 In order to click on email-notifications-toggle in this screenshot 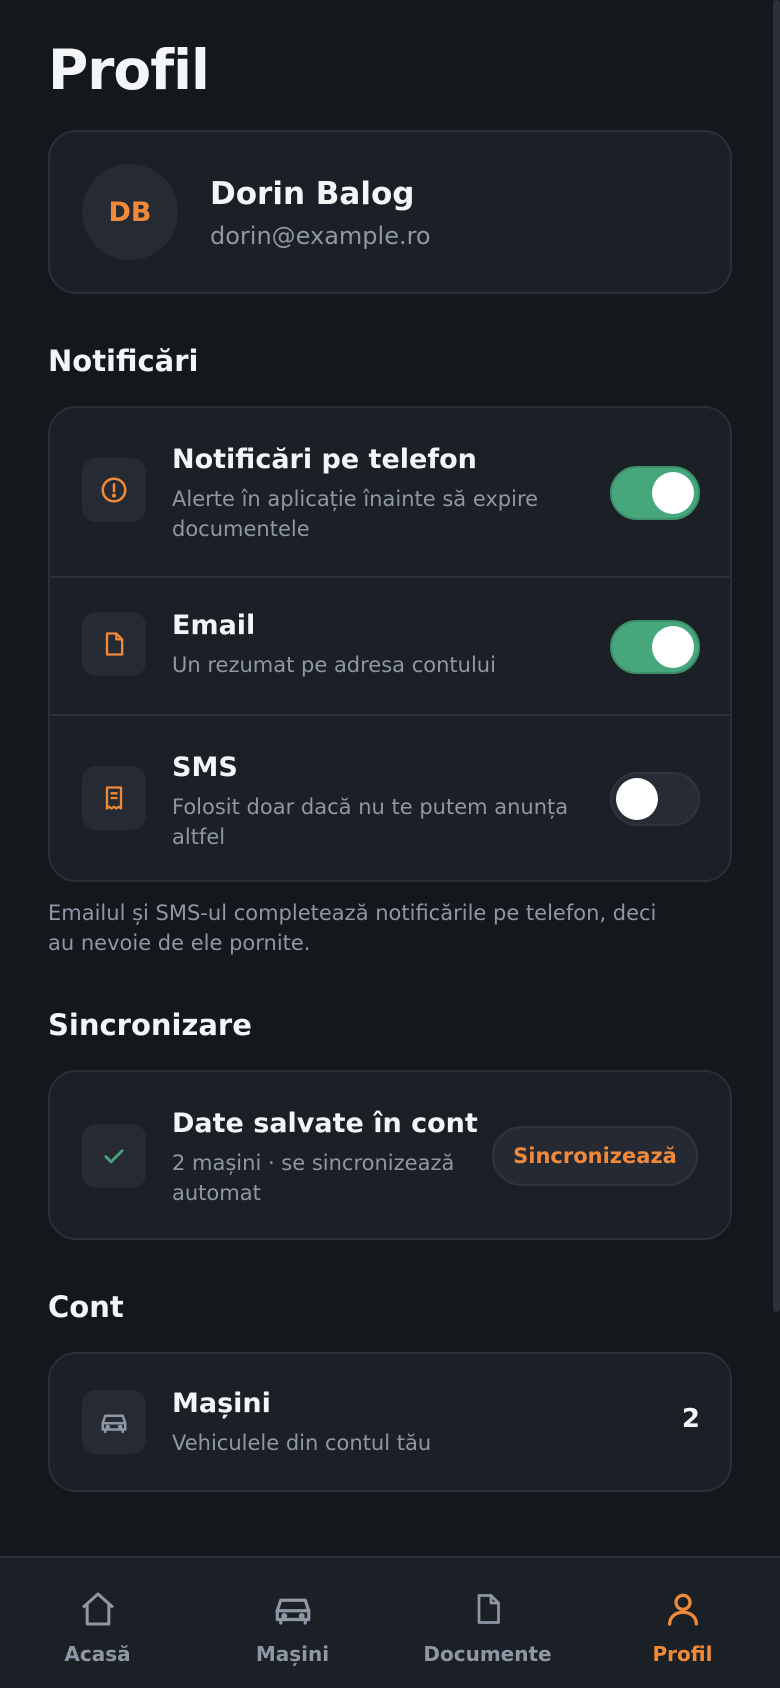, I will do `click(655, 647)`.